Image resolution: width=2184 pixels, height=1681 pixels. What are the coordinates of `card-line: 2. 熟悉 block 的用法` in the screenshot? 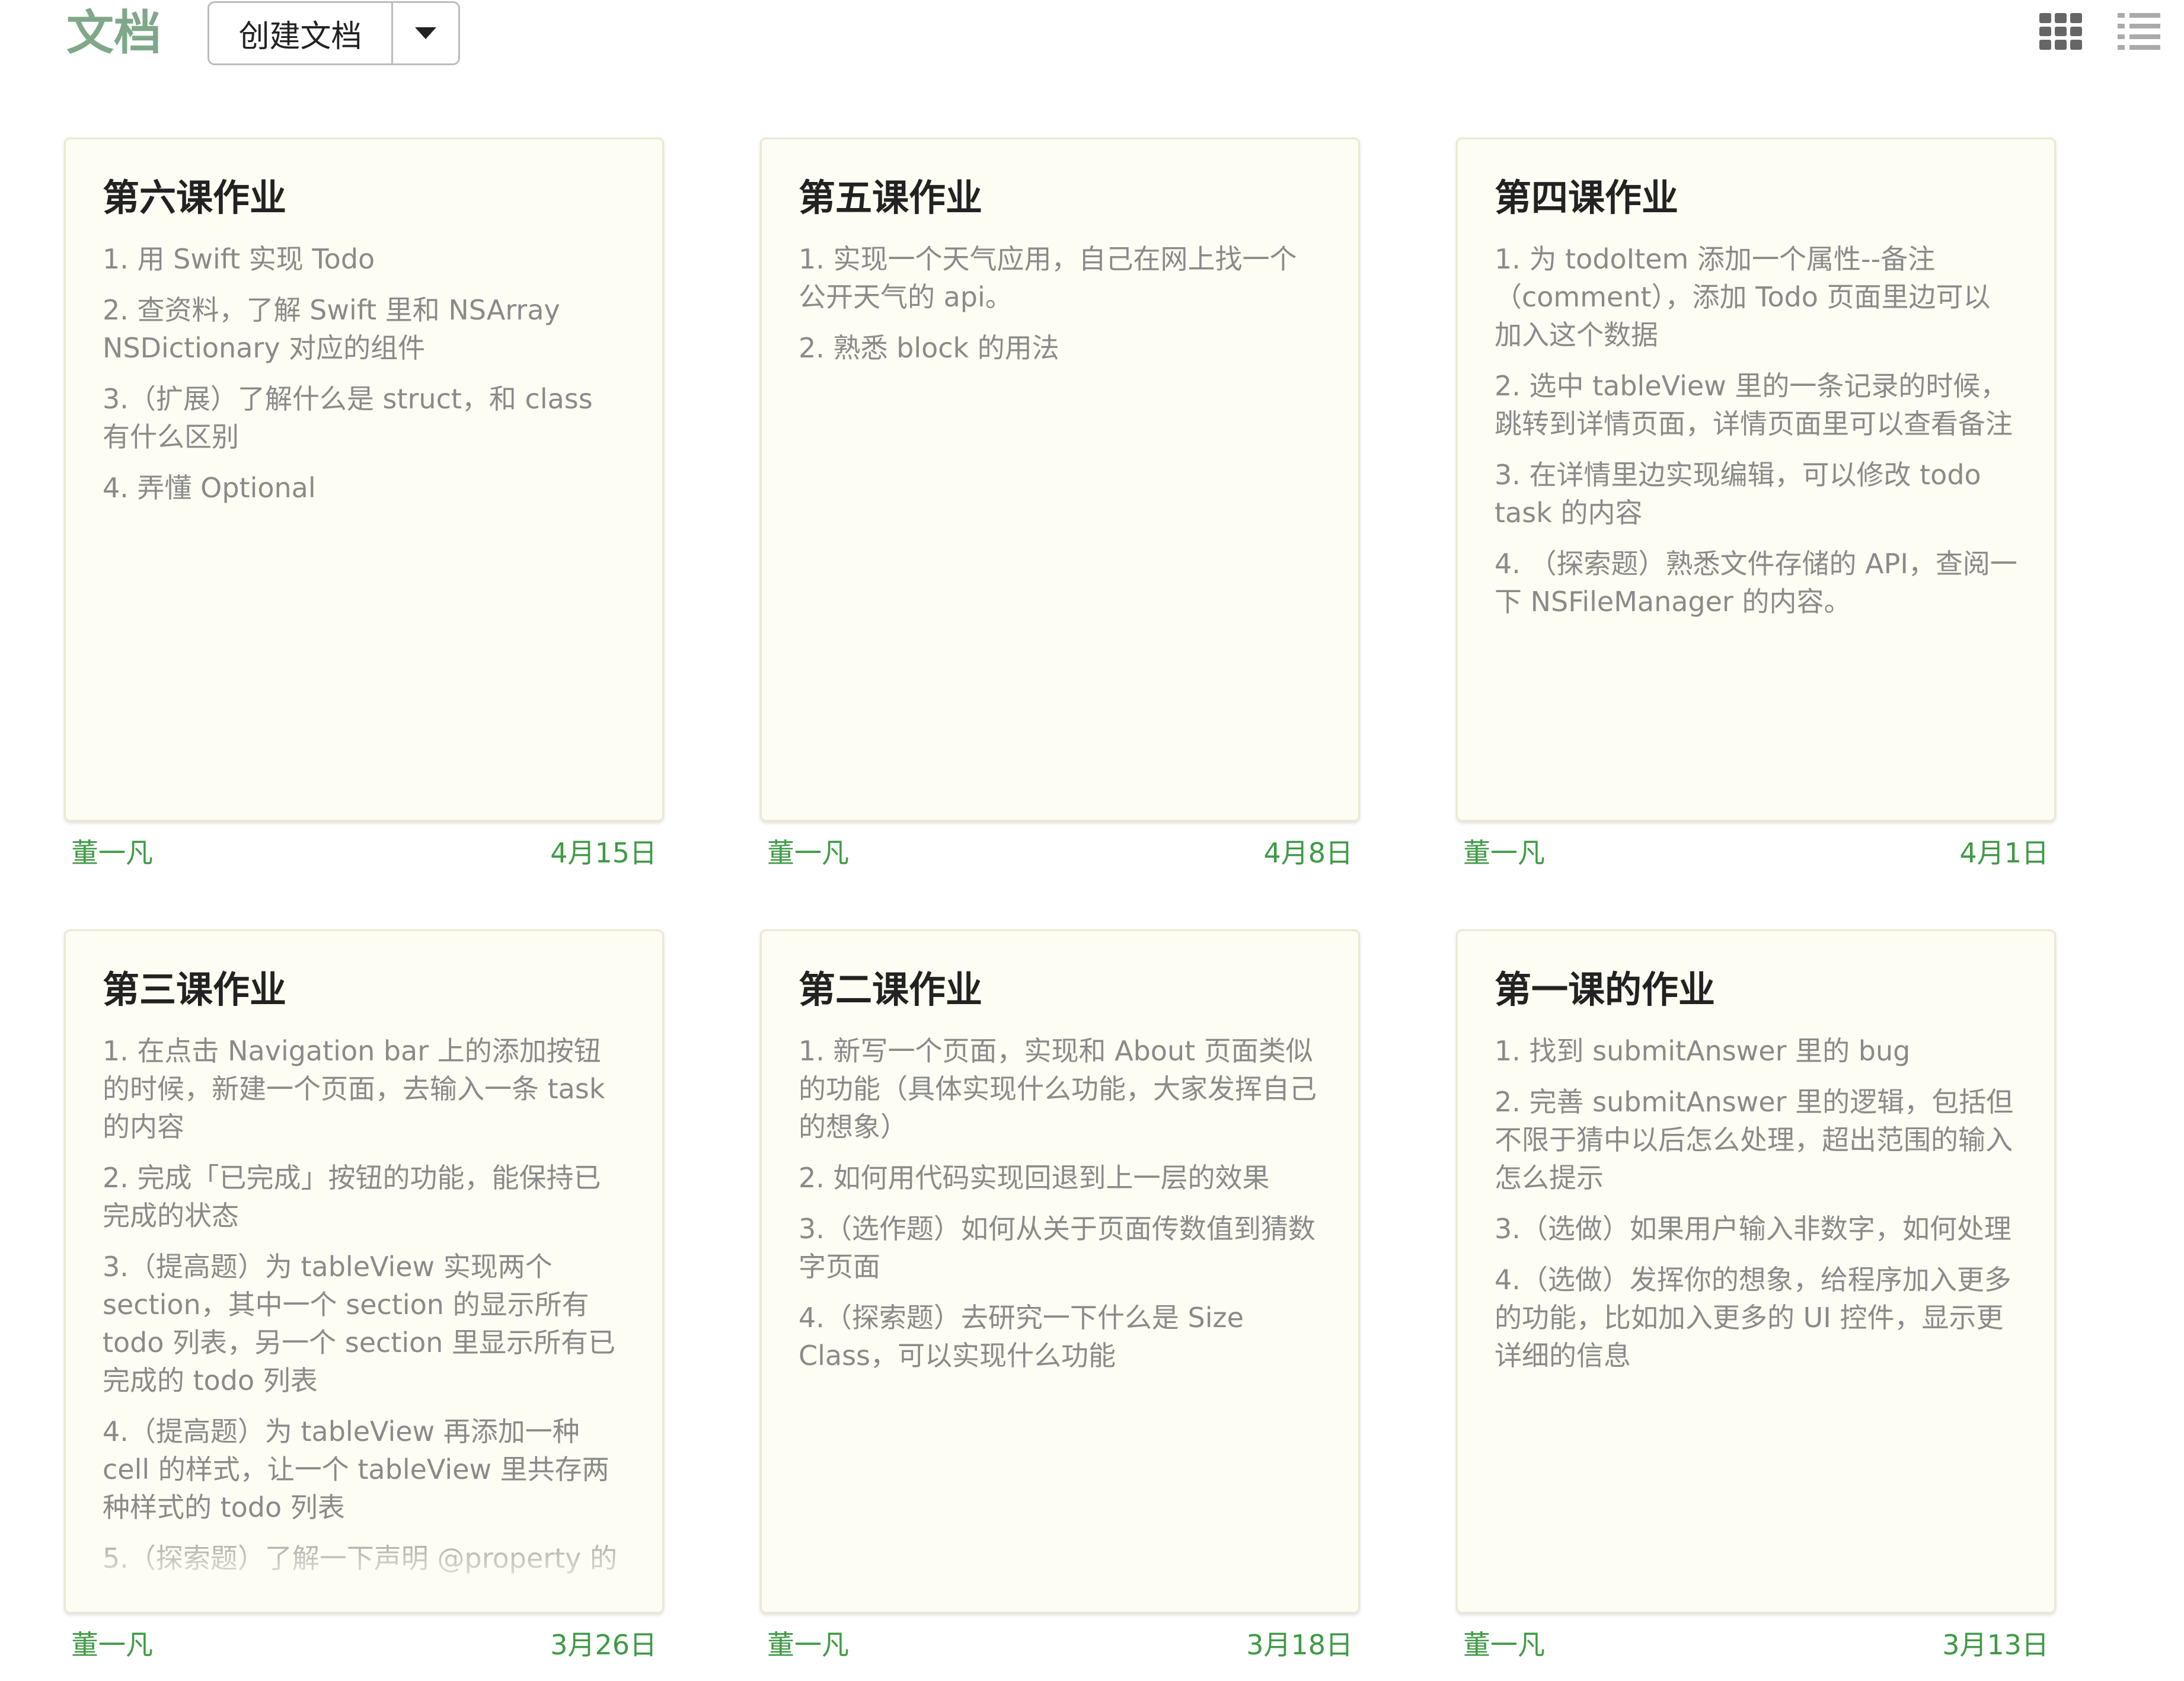 It's located at (929, 348).